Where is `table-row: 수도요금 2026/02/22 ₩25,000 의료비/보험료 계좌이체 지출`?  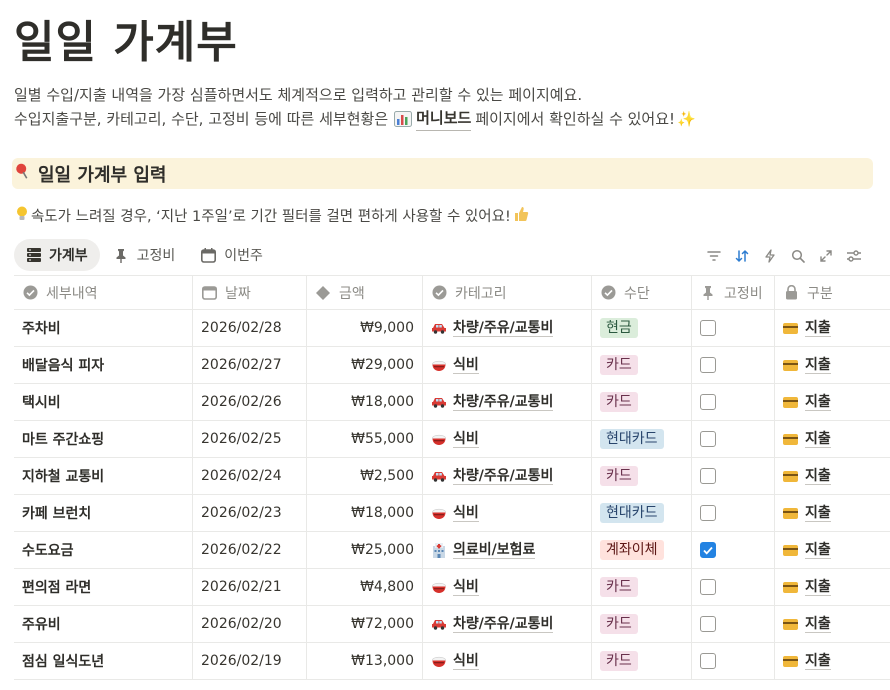
table-row: 수도요금 2026/02/22 ₩25,000 의료비/보험료 계좌이체 지출 is located at coordinates (452, 550).